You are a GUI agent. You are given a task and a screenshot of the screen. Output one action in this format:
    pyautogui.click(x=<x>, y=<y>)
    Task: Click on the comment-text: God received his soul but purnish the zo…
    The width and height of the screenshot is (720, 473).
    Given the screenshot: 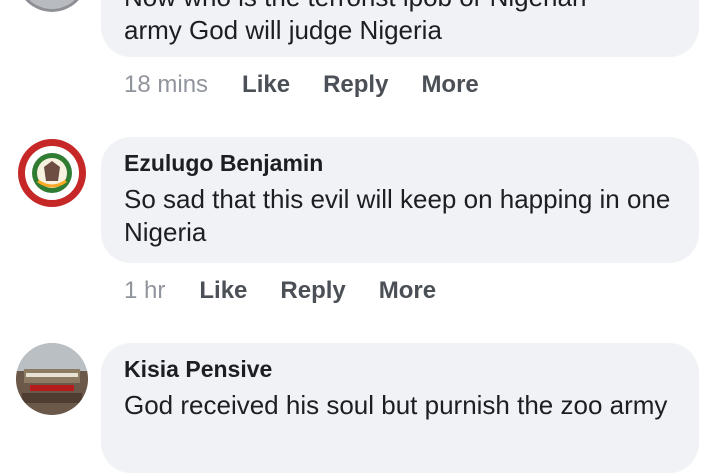 What is the action you would take?
    pyautogui.click(x=396, y=405)
    